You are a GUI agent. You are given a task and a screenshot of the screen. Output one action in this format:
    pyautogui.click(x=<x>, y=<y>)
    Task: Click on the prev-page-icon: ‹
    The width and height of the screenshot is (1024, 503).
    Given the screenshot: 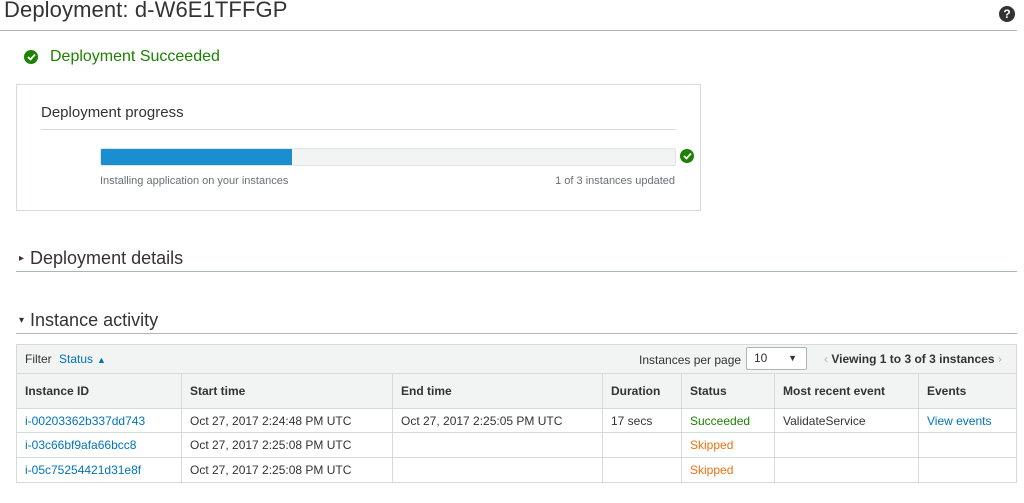 What is the action you would take?
    pyautogui.click(x=826, y=359)
    